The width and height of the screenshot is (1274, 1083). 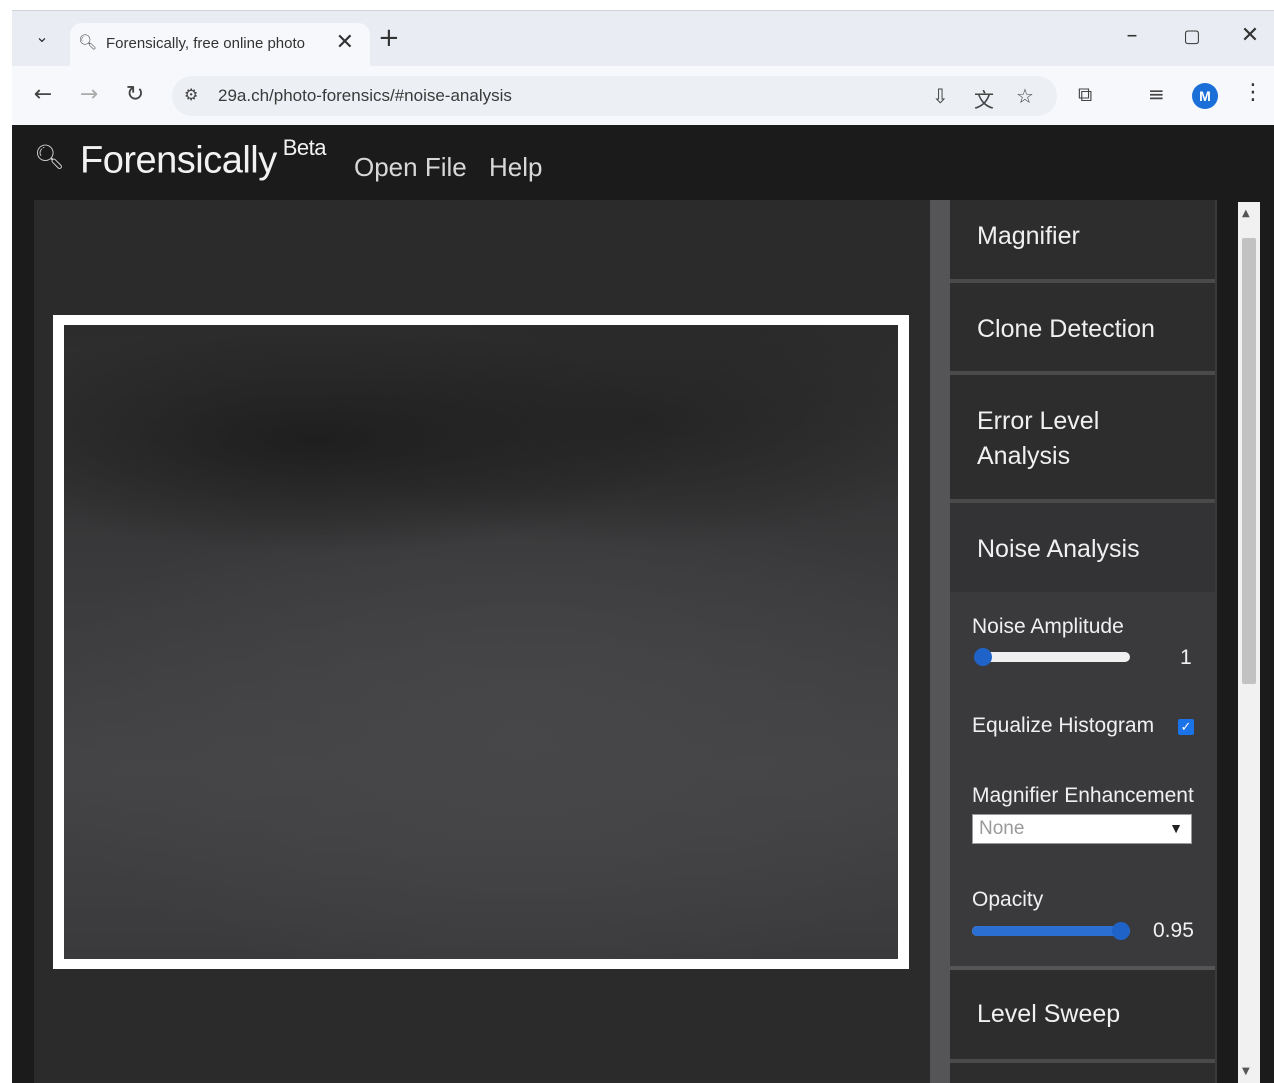 What do you see at coordinates (89, 94) in the screenshot?
I see `forward-arrow-icon: →` at bounding box center [89, 94].